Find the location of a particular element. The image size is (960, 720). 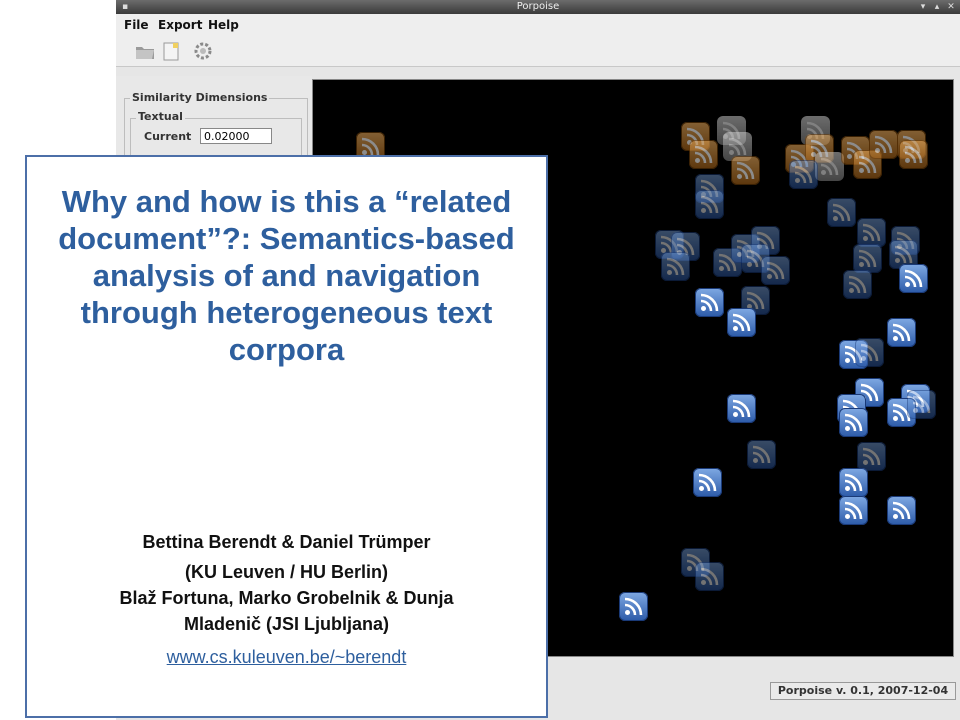

menu-export: Export is located at coordinates (180, 25).